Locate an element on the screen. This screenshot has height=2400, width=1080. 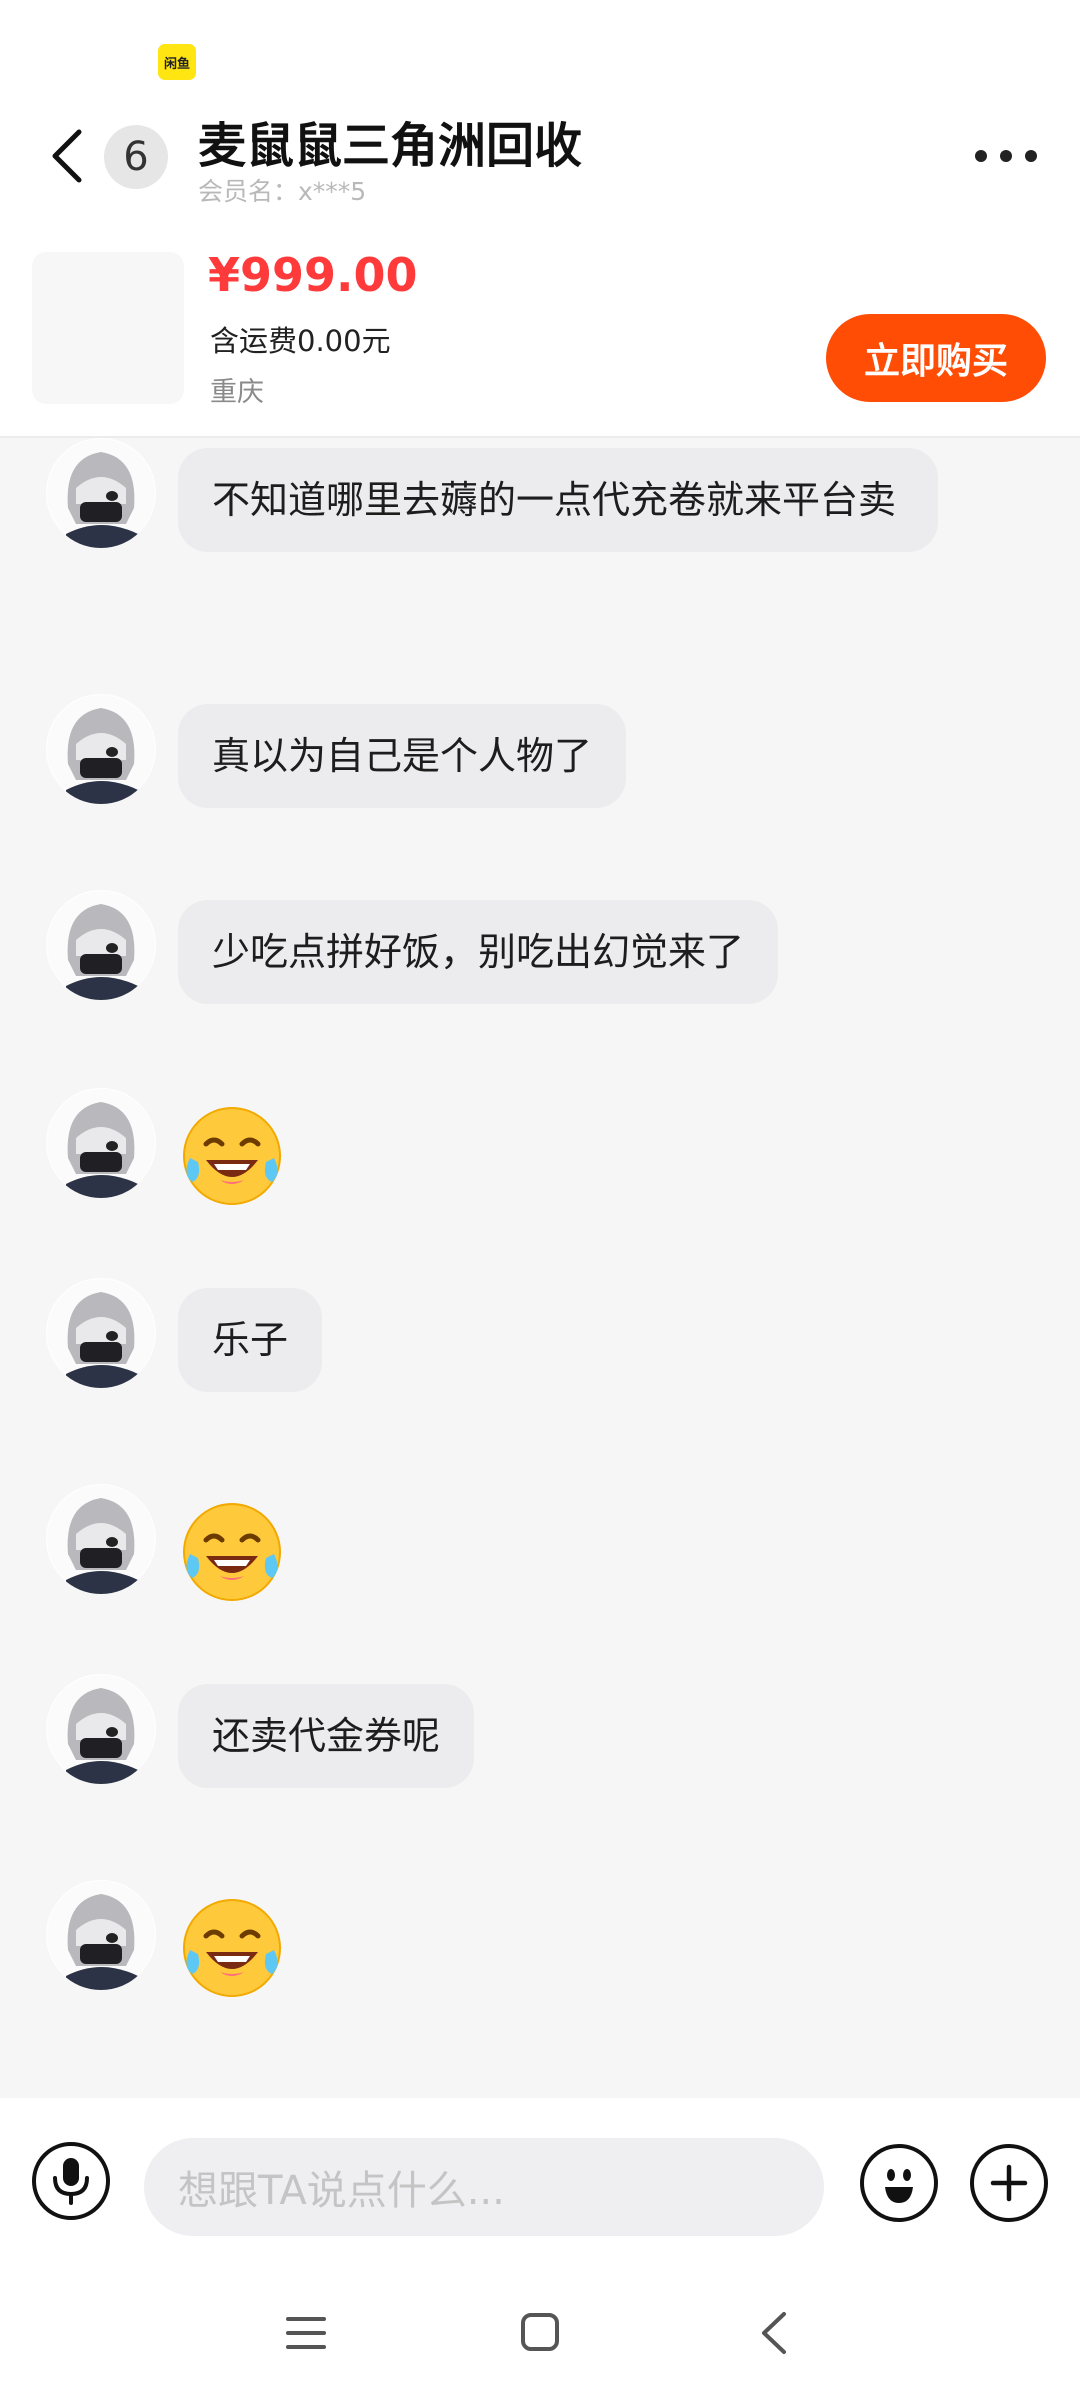
product-thumbnail is located at coordinates (108, 328).